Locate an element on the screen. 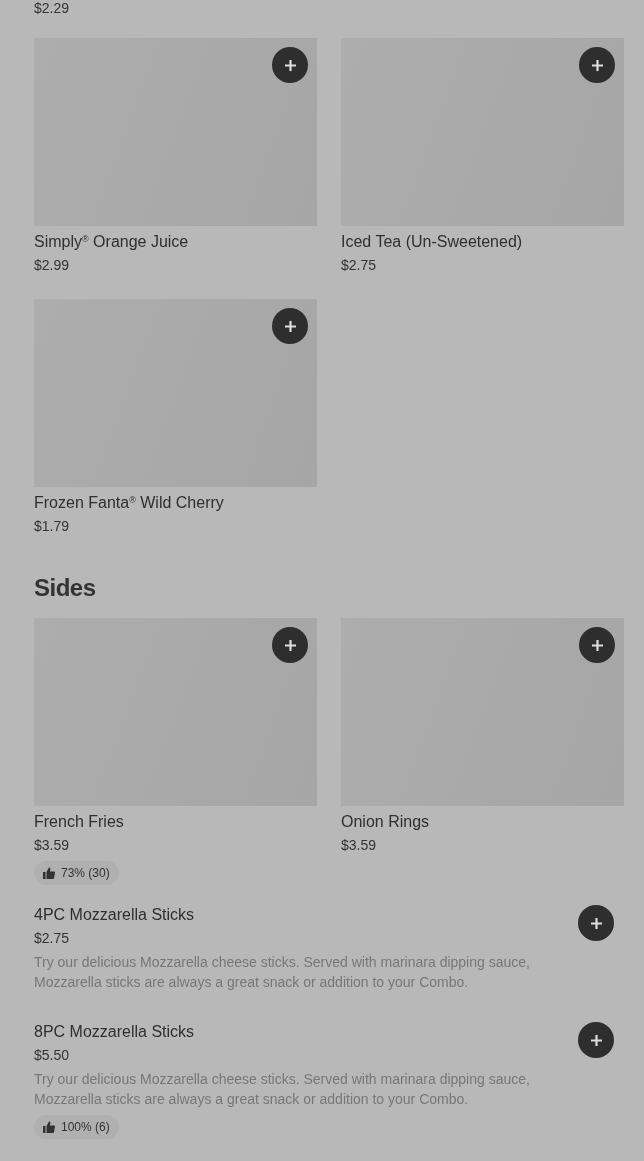 This screenshot has width=644, height=1161. section-heading: Sides is located at coordinates (65, 588).